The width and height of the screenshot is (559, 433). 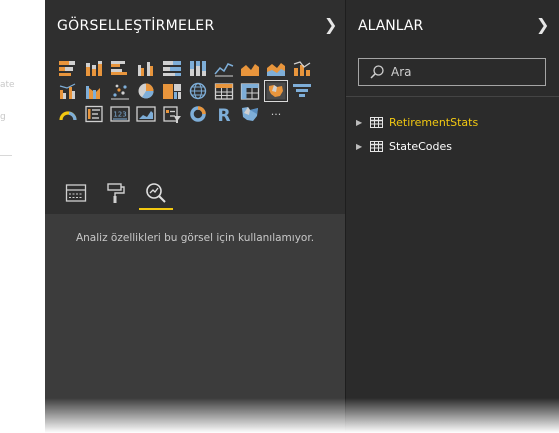 What do you see at coordinates (377, 72) in the screenshot?
I see `search-icon` at bounding box center [377, 72].